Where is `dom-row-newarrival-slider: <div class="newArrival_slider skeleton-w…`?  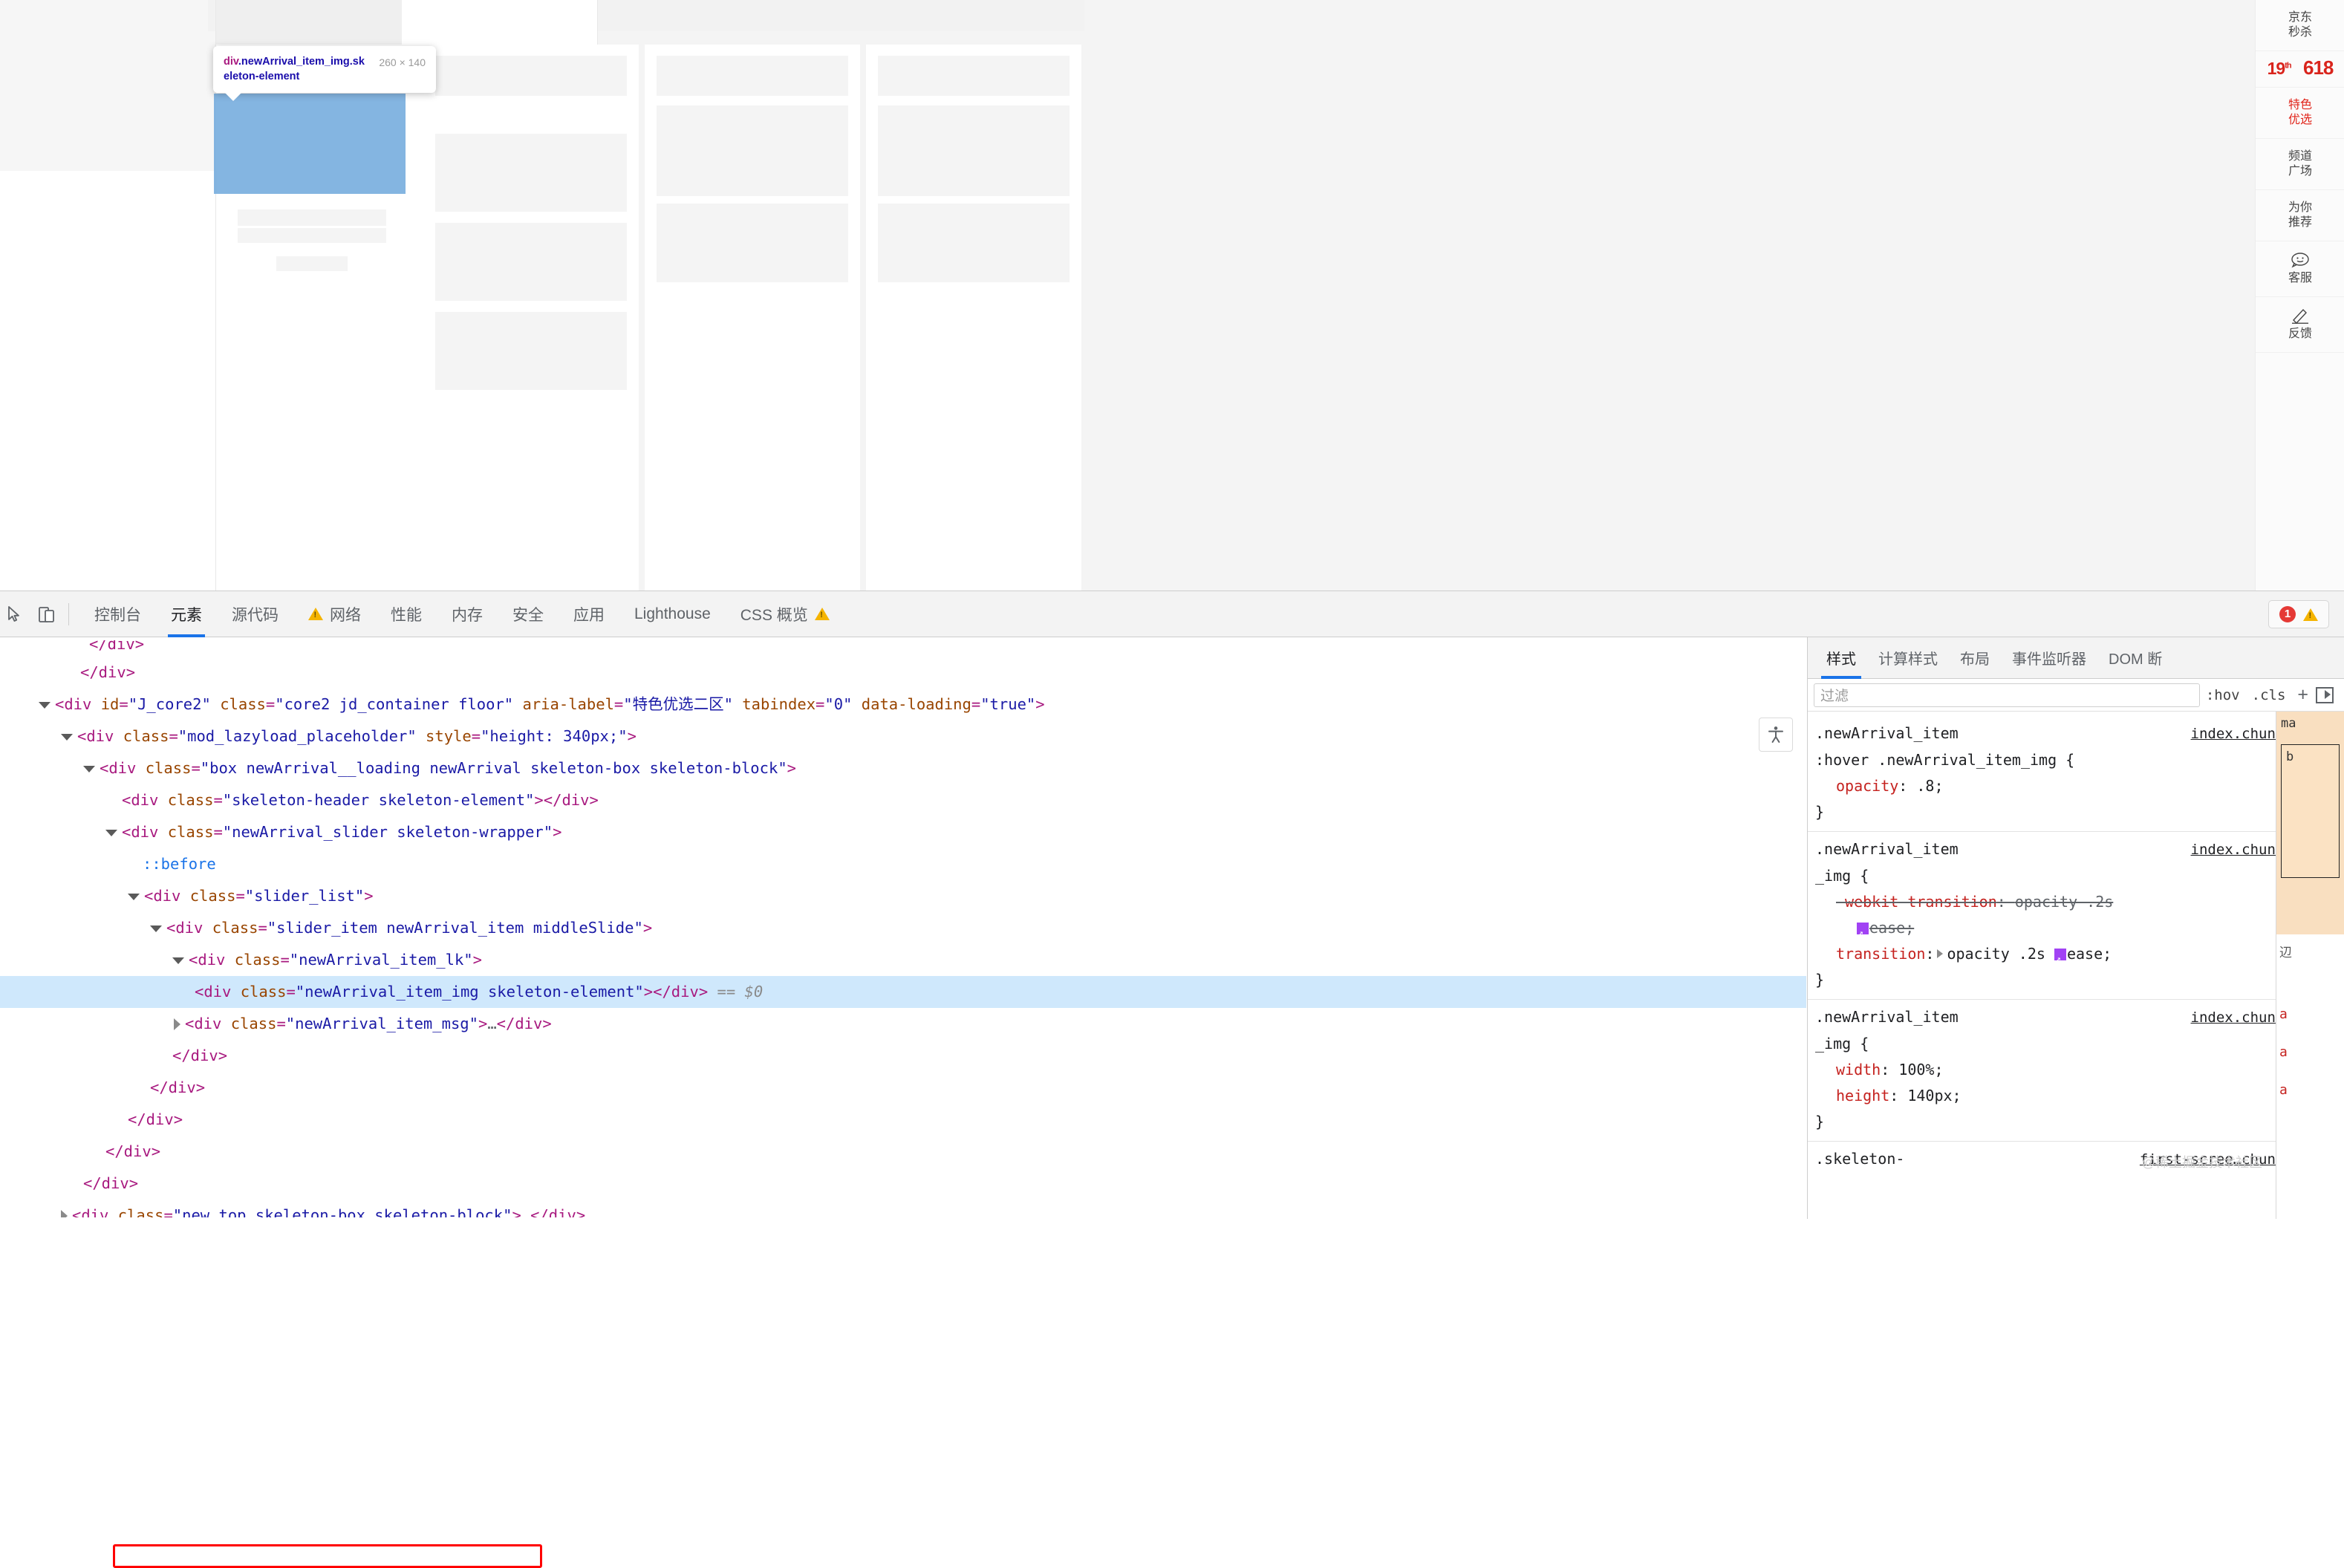
dom-row-newarrival-slider: <div class="newArrival_slider skeleton-w… is located at coordinates (903, 832).